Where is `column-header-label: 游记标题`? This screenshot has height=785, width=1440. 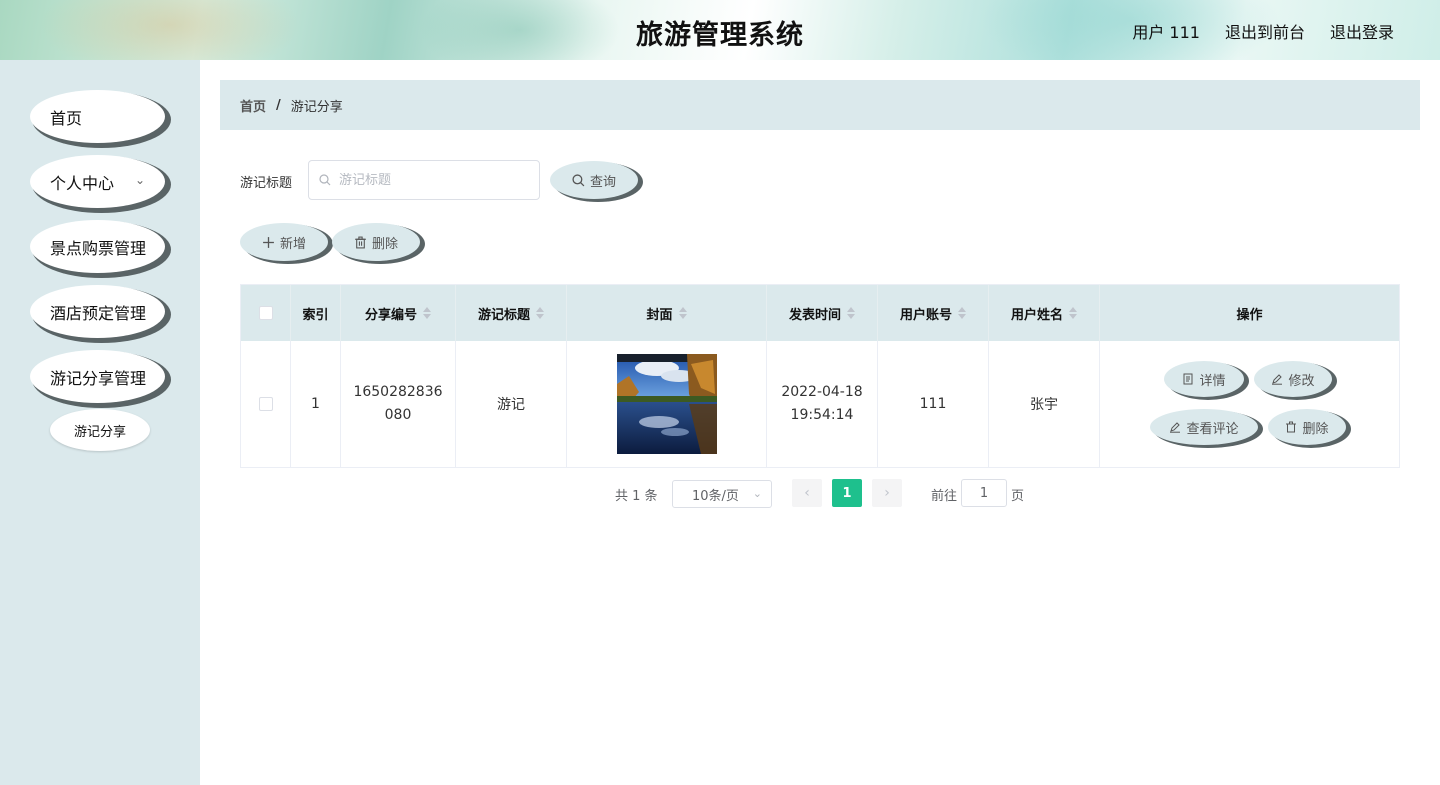
column-header-label: 游记标题 is located at coordinates (503, 315).